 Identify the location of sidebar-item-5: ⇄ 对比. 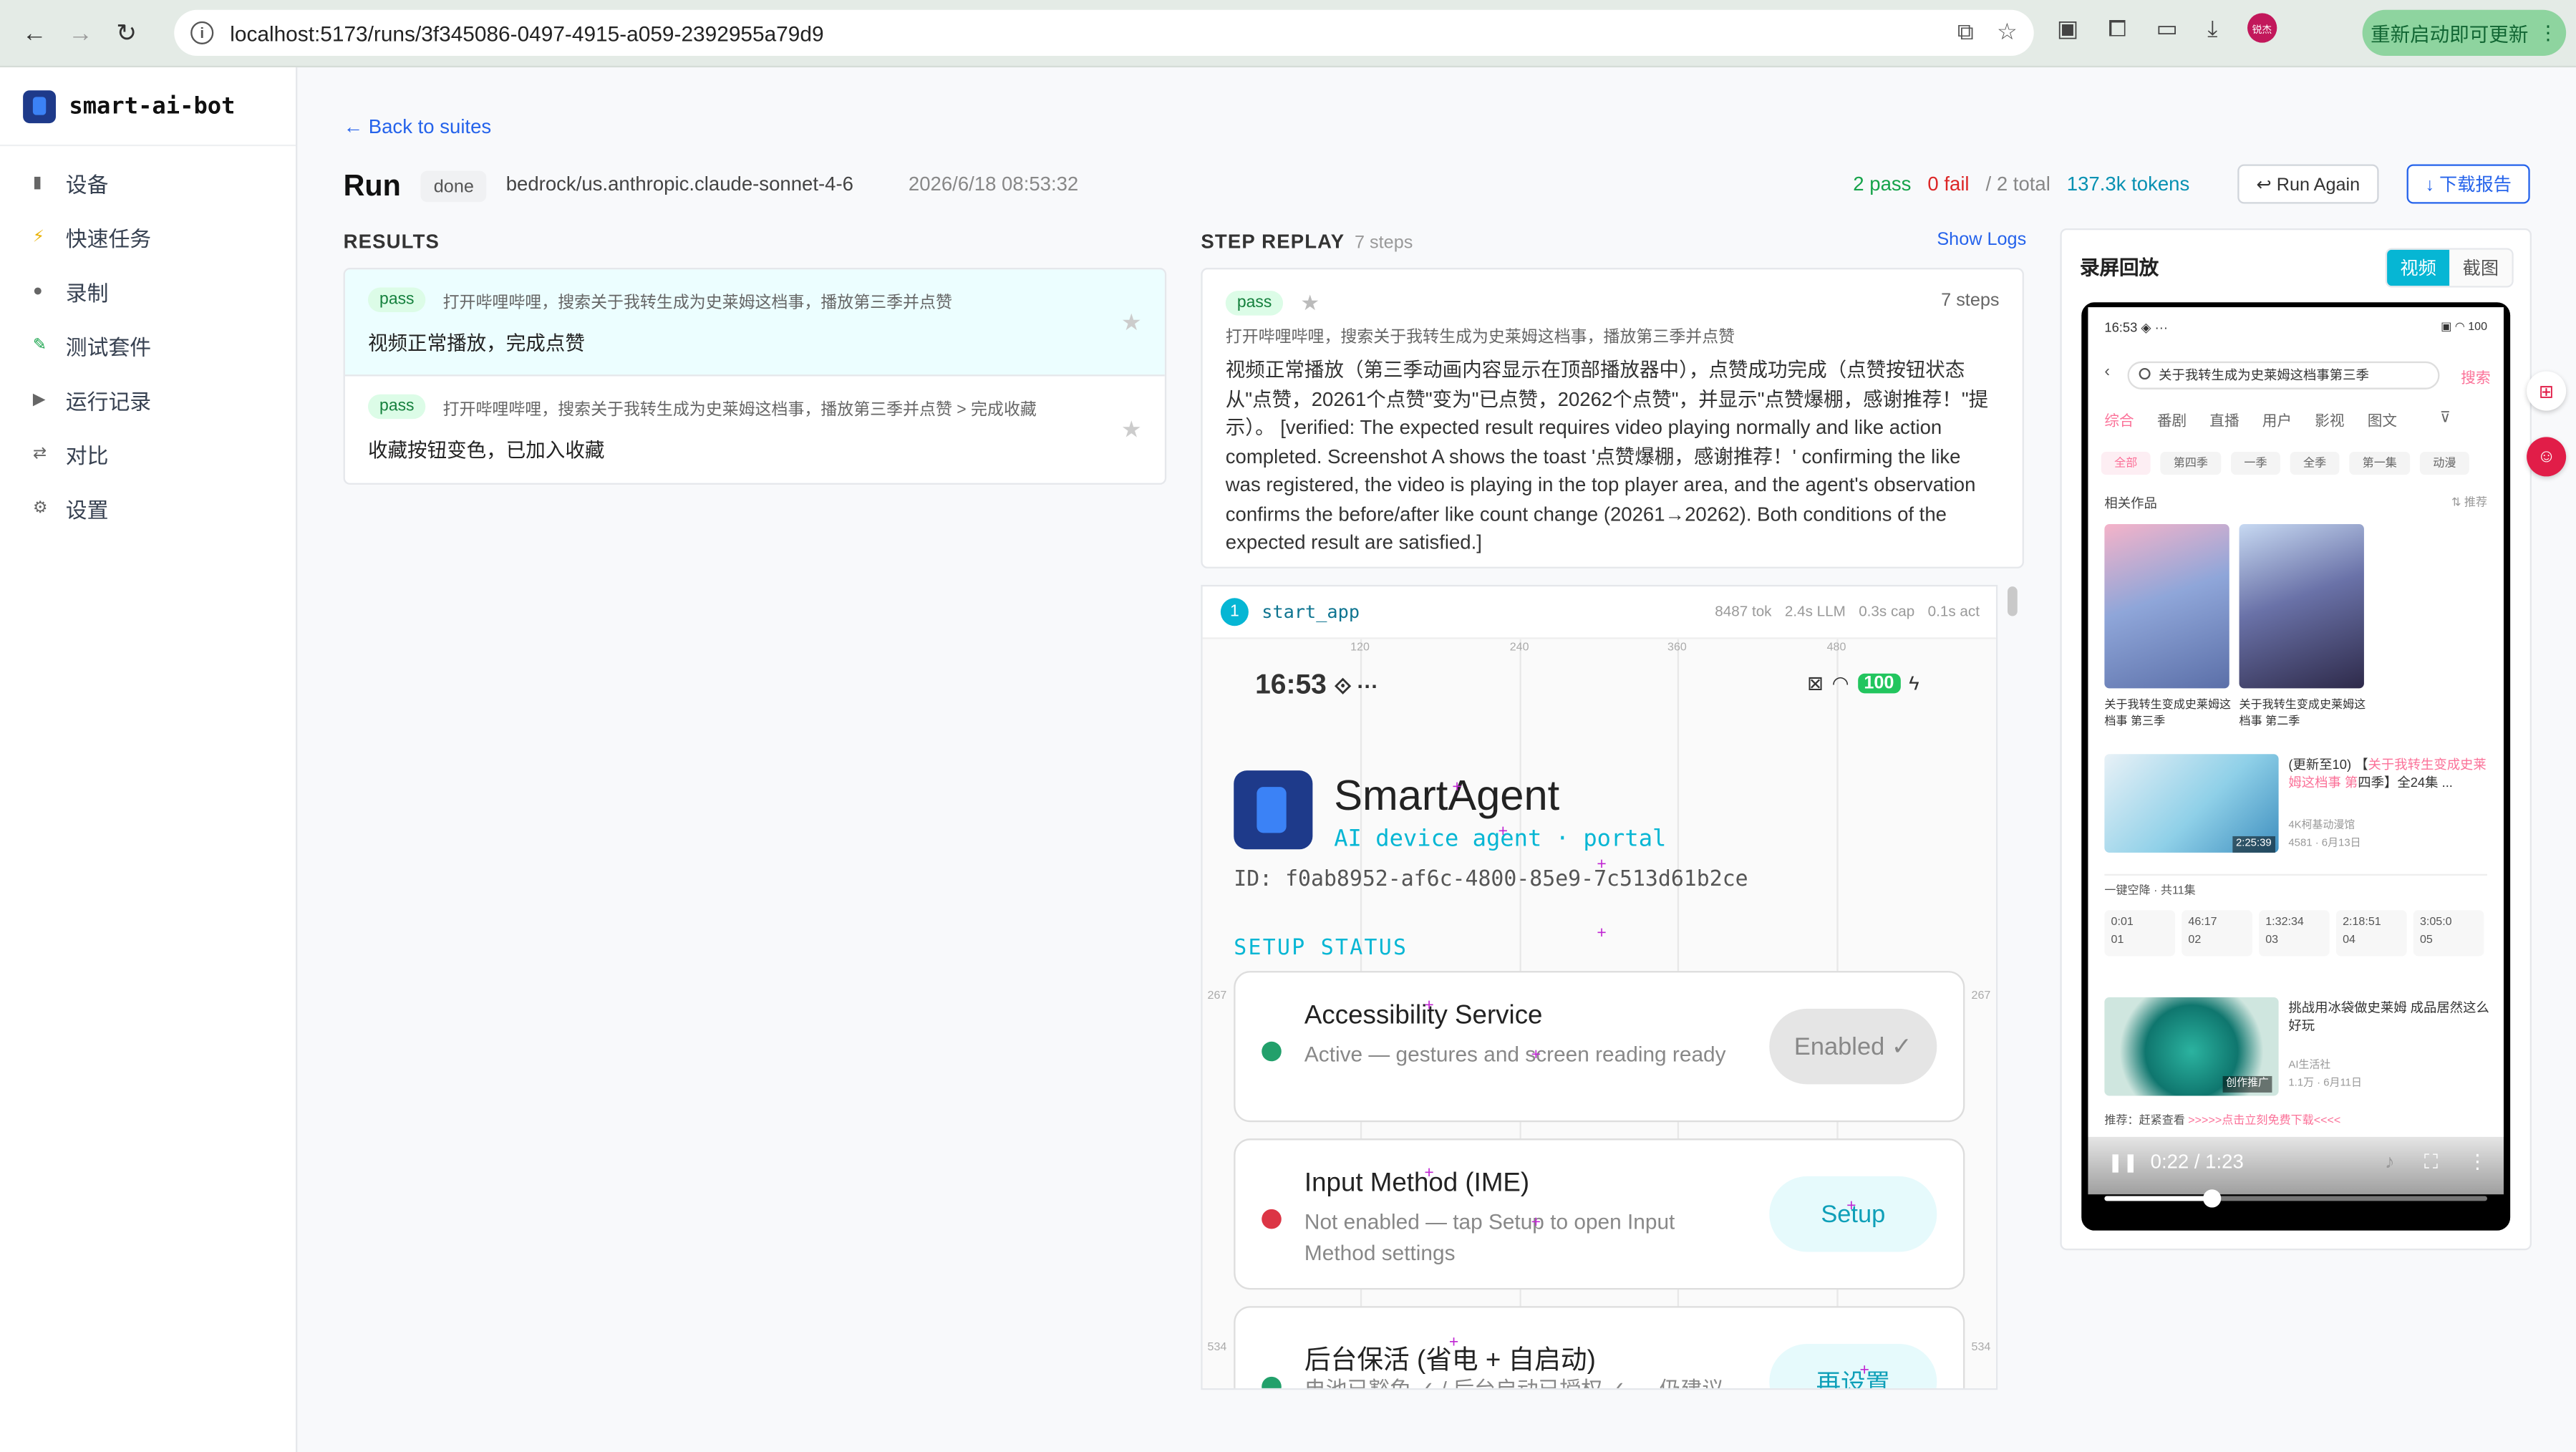
(148, 454).